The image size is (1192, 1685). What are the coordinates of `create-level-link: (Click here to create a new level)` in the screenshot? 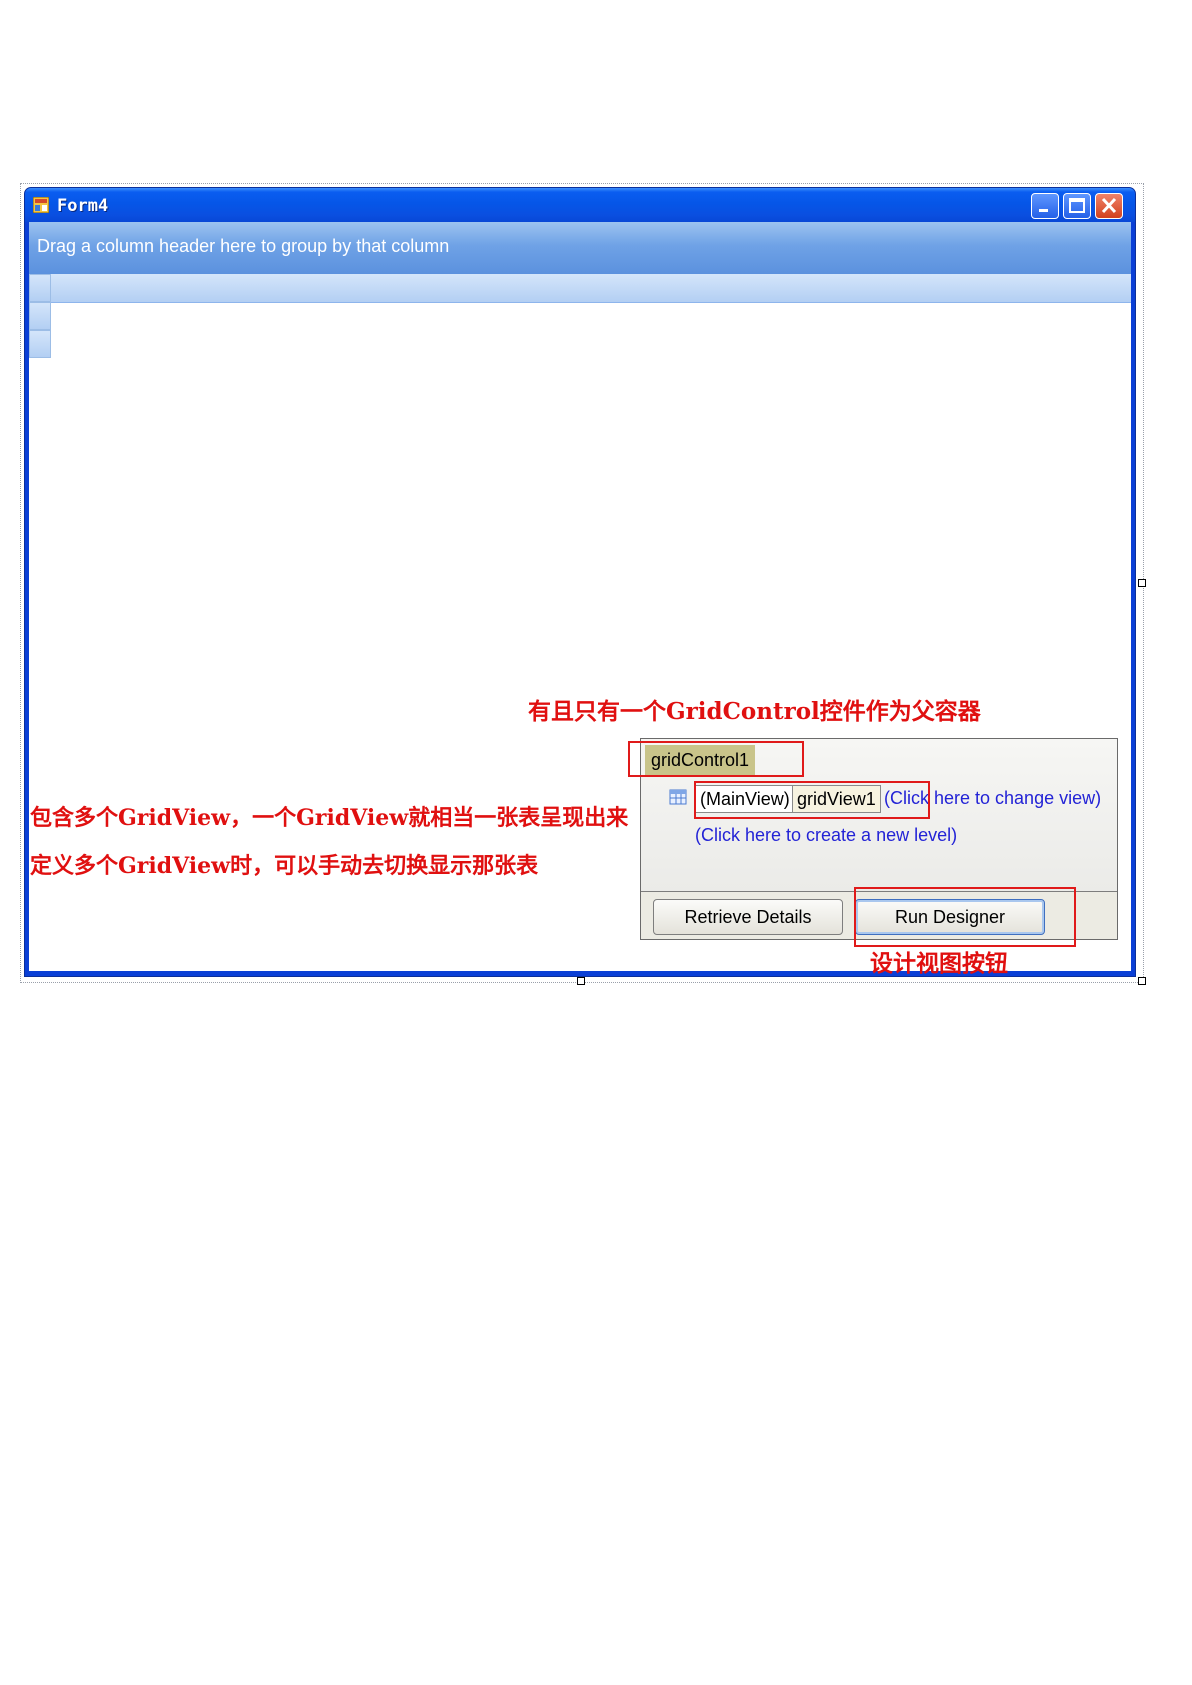 It's located at (826, 835).